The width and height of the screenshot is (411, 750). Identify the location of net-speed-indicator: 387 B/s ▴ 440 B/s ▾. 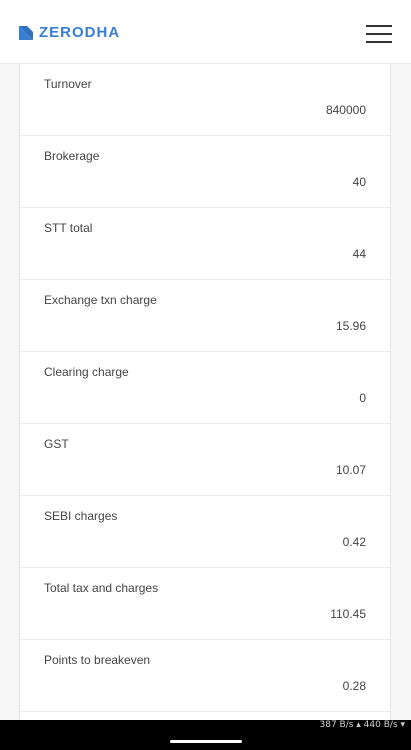
(362, 725).